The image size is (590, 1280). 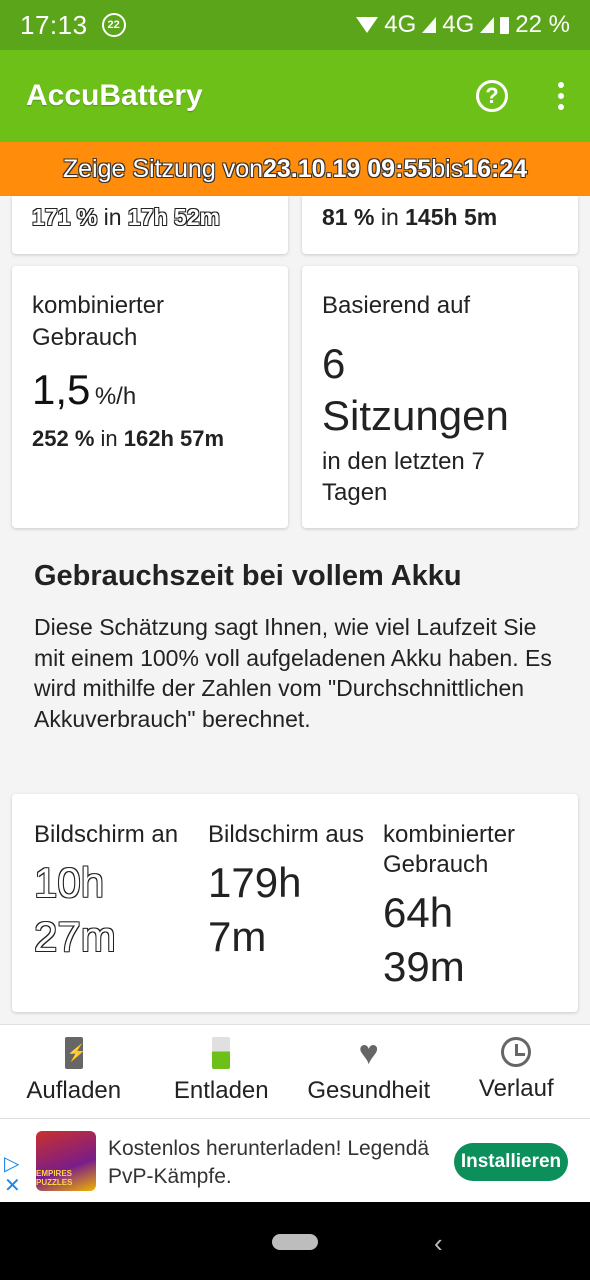 What do you see at coordinates (429, 25) in the screenshot?
I see `signal-icon` at bounding box center [429, 25].